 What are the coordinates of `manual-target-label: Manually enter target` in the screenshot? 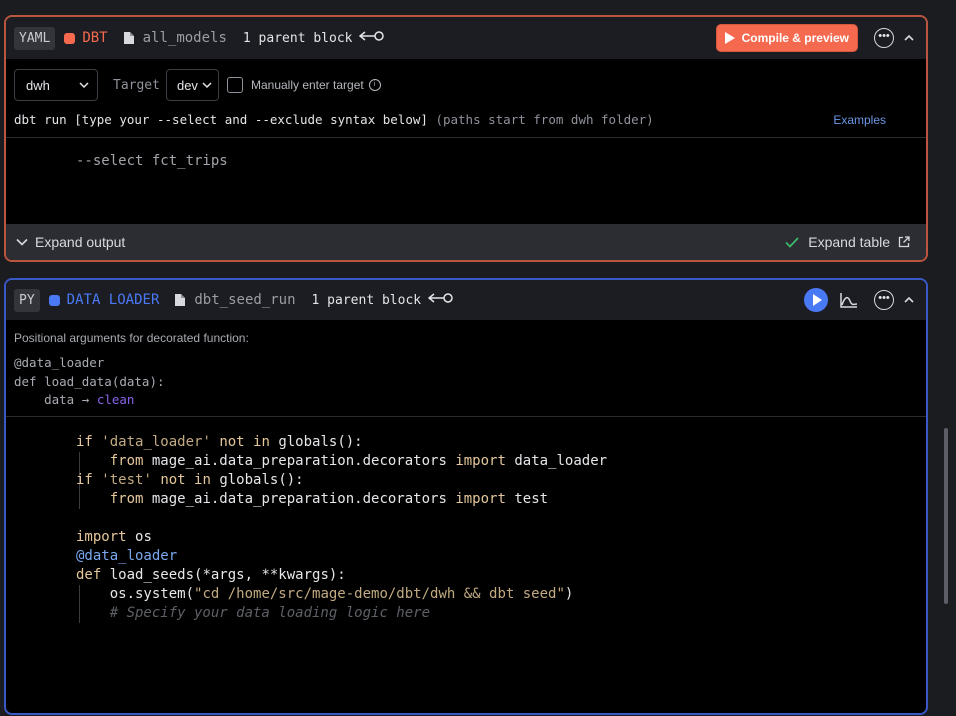 It's located at (307, 85).